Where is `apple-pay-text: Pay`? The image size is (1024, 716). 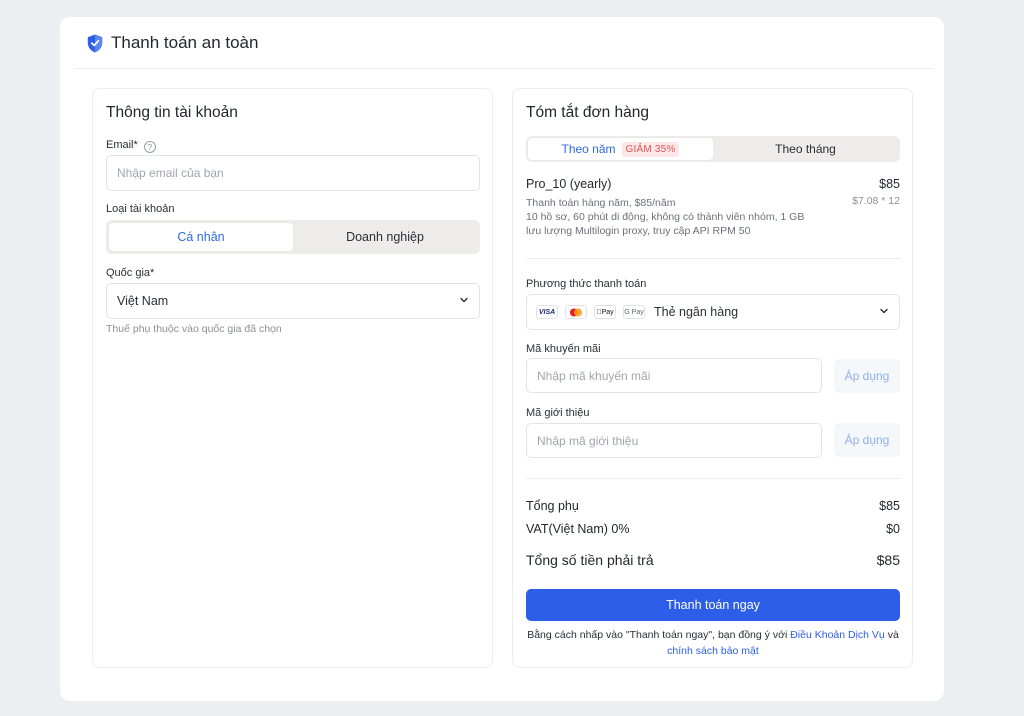 apple-pay-text: Pay is located at coordinates (606, 312).